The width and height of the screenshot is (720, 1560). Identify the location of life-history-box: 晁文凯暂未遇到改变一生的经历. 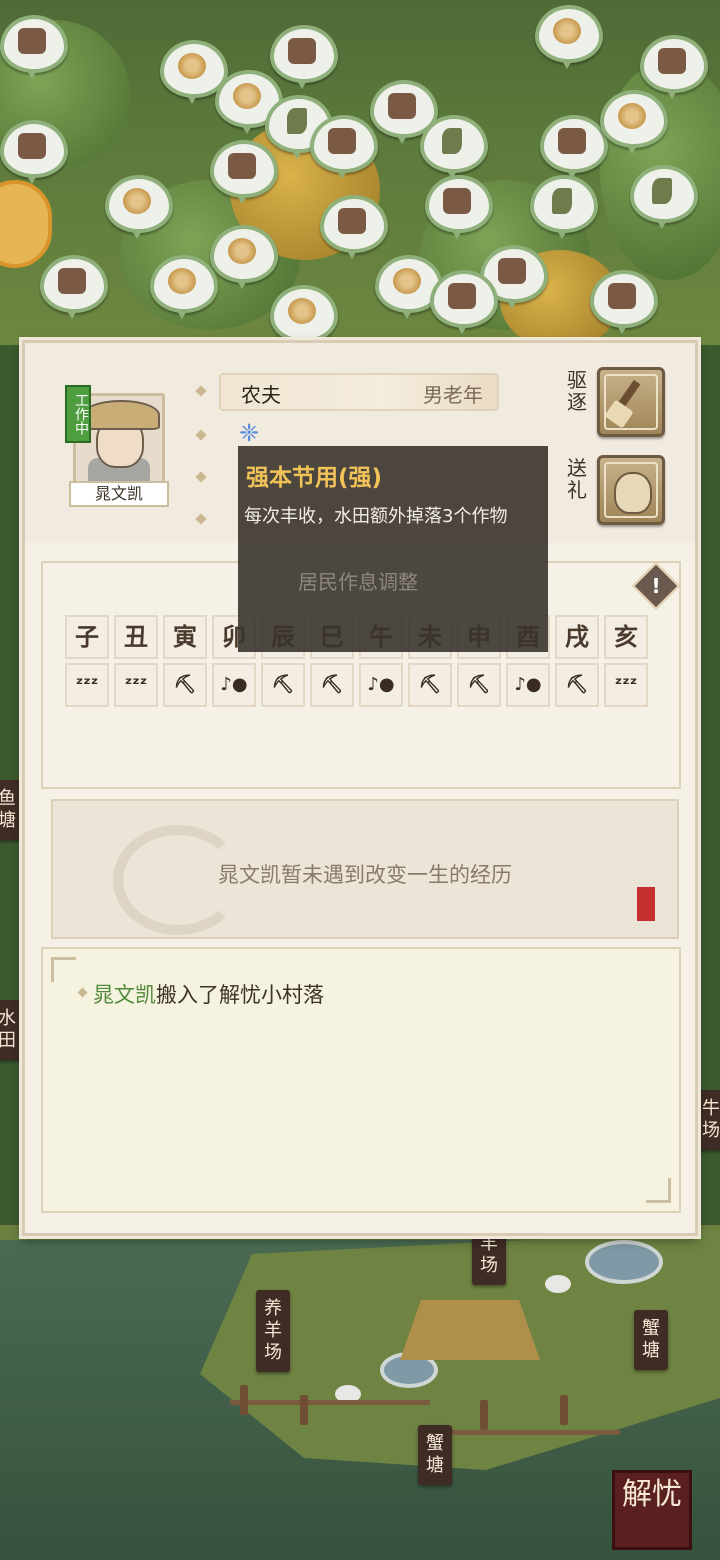
(365, 869).